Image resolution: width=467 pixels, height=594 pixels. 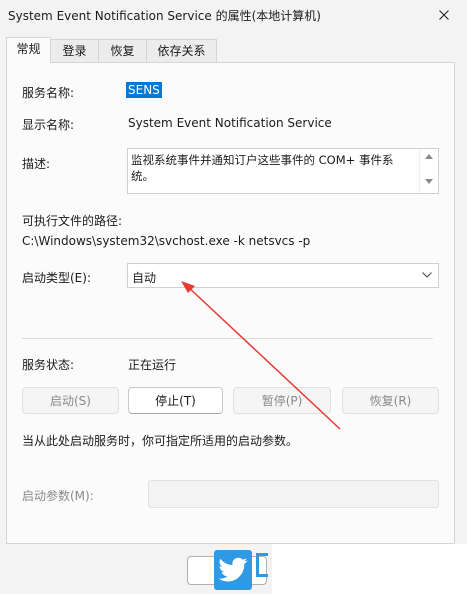 What do you see at coordinates (48, 93) in the screenshot?
I see `service-name-label: 服务名称:` at bounding box center [48, 93].